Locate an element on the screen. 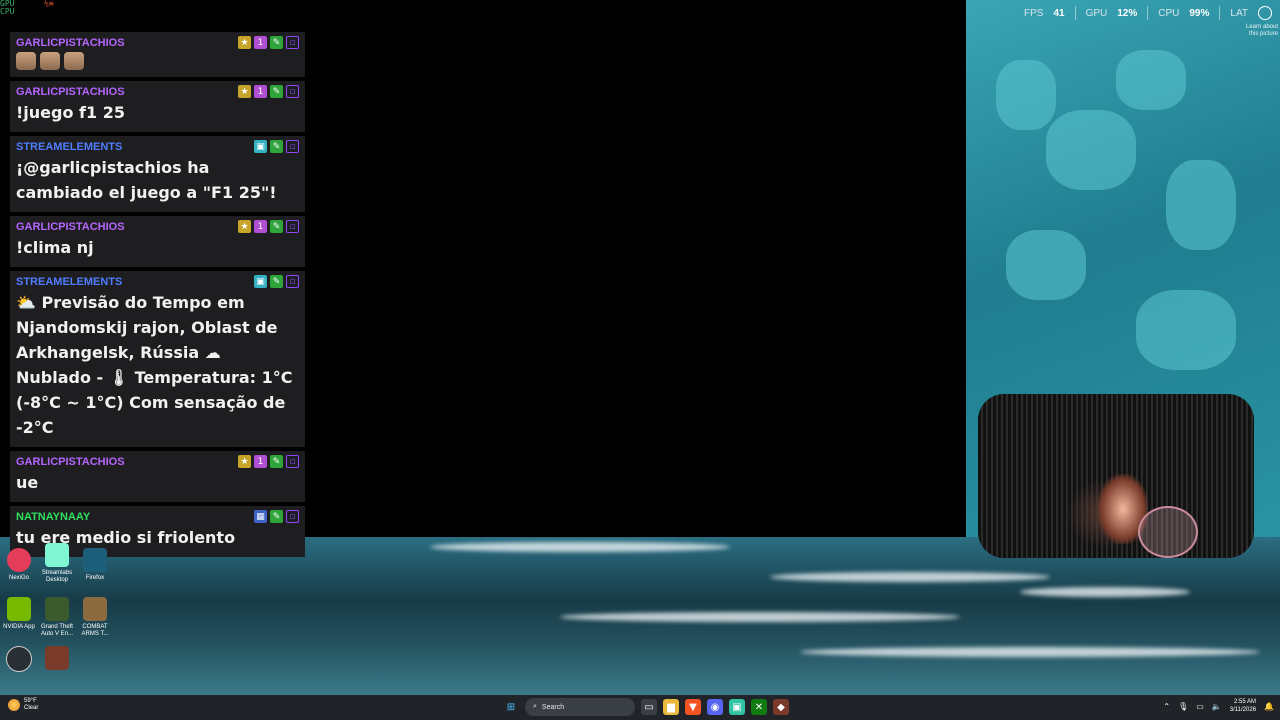 Image resolution: width=1280 pixels, height=720 pixels. streamlabs-taskbar-icon: ▣ is located at coordinates (737, 707).